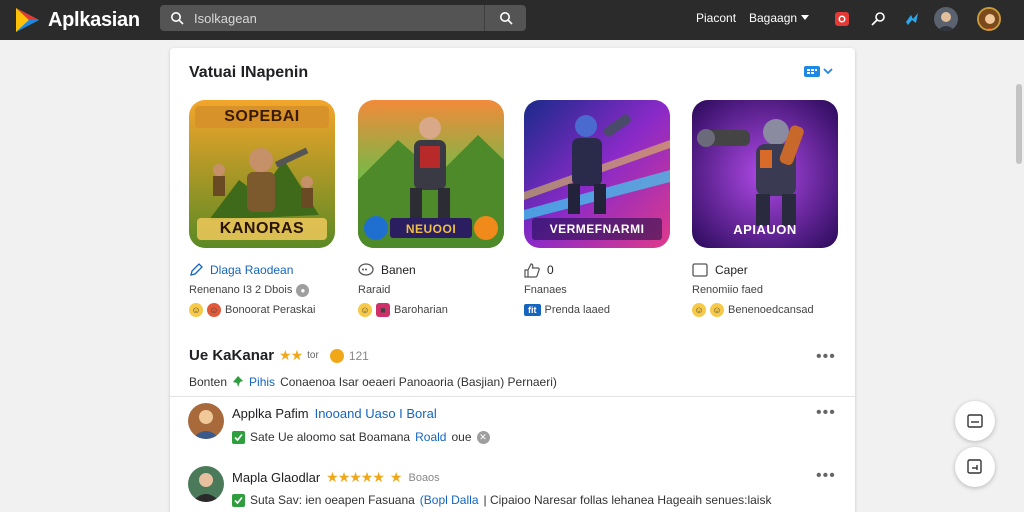 The image size is (1024, 512). What do you see at coordinates (262, 116) in the screenshot?
I see `tile-heading: SOPEBAI` at bounding box center [262, 116].